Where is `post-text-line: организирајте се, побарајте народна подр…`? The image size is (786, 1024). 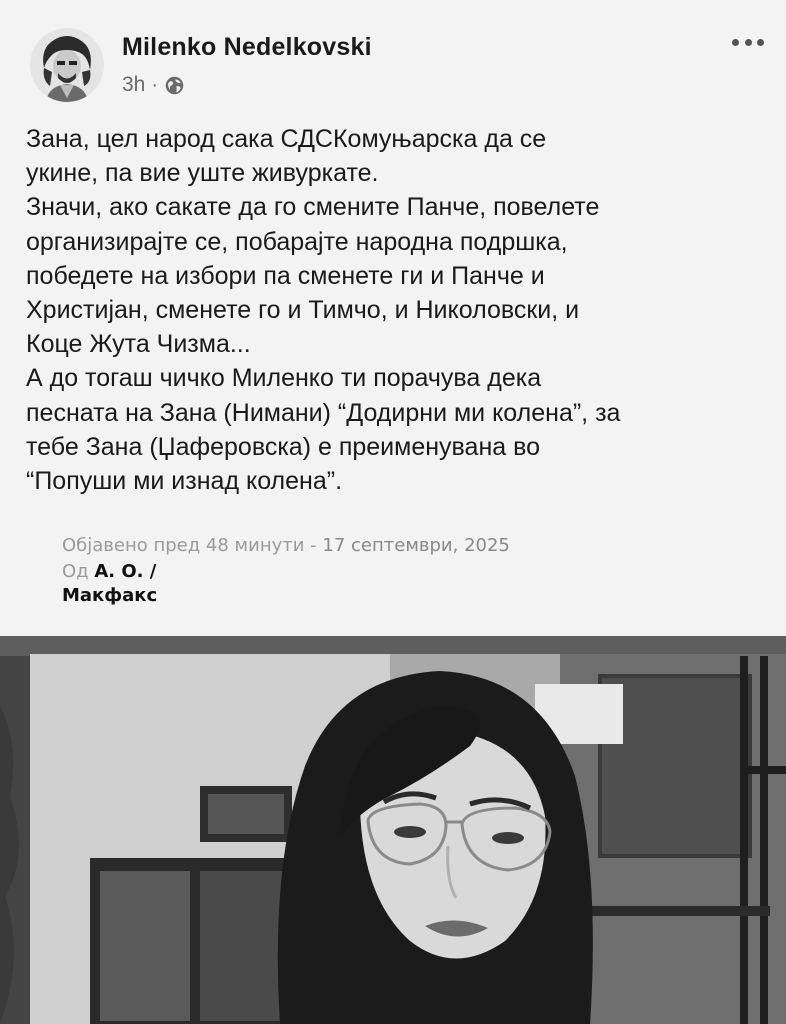 post-text-line: организирајте се, побарајте народна подр… is located at coordinates (297, 241).